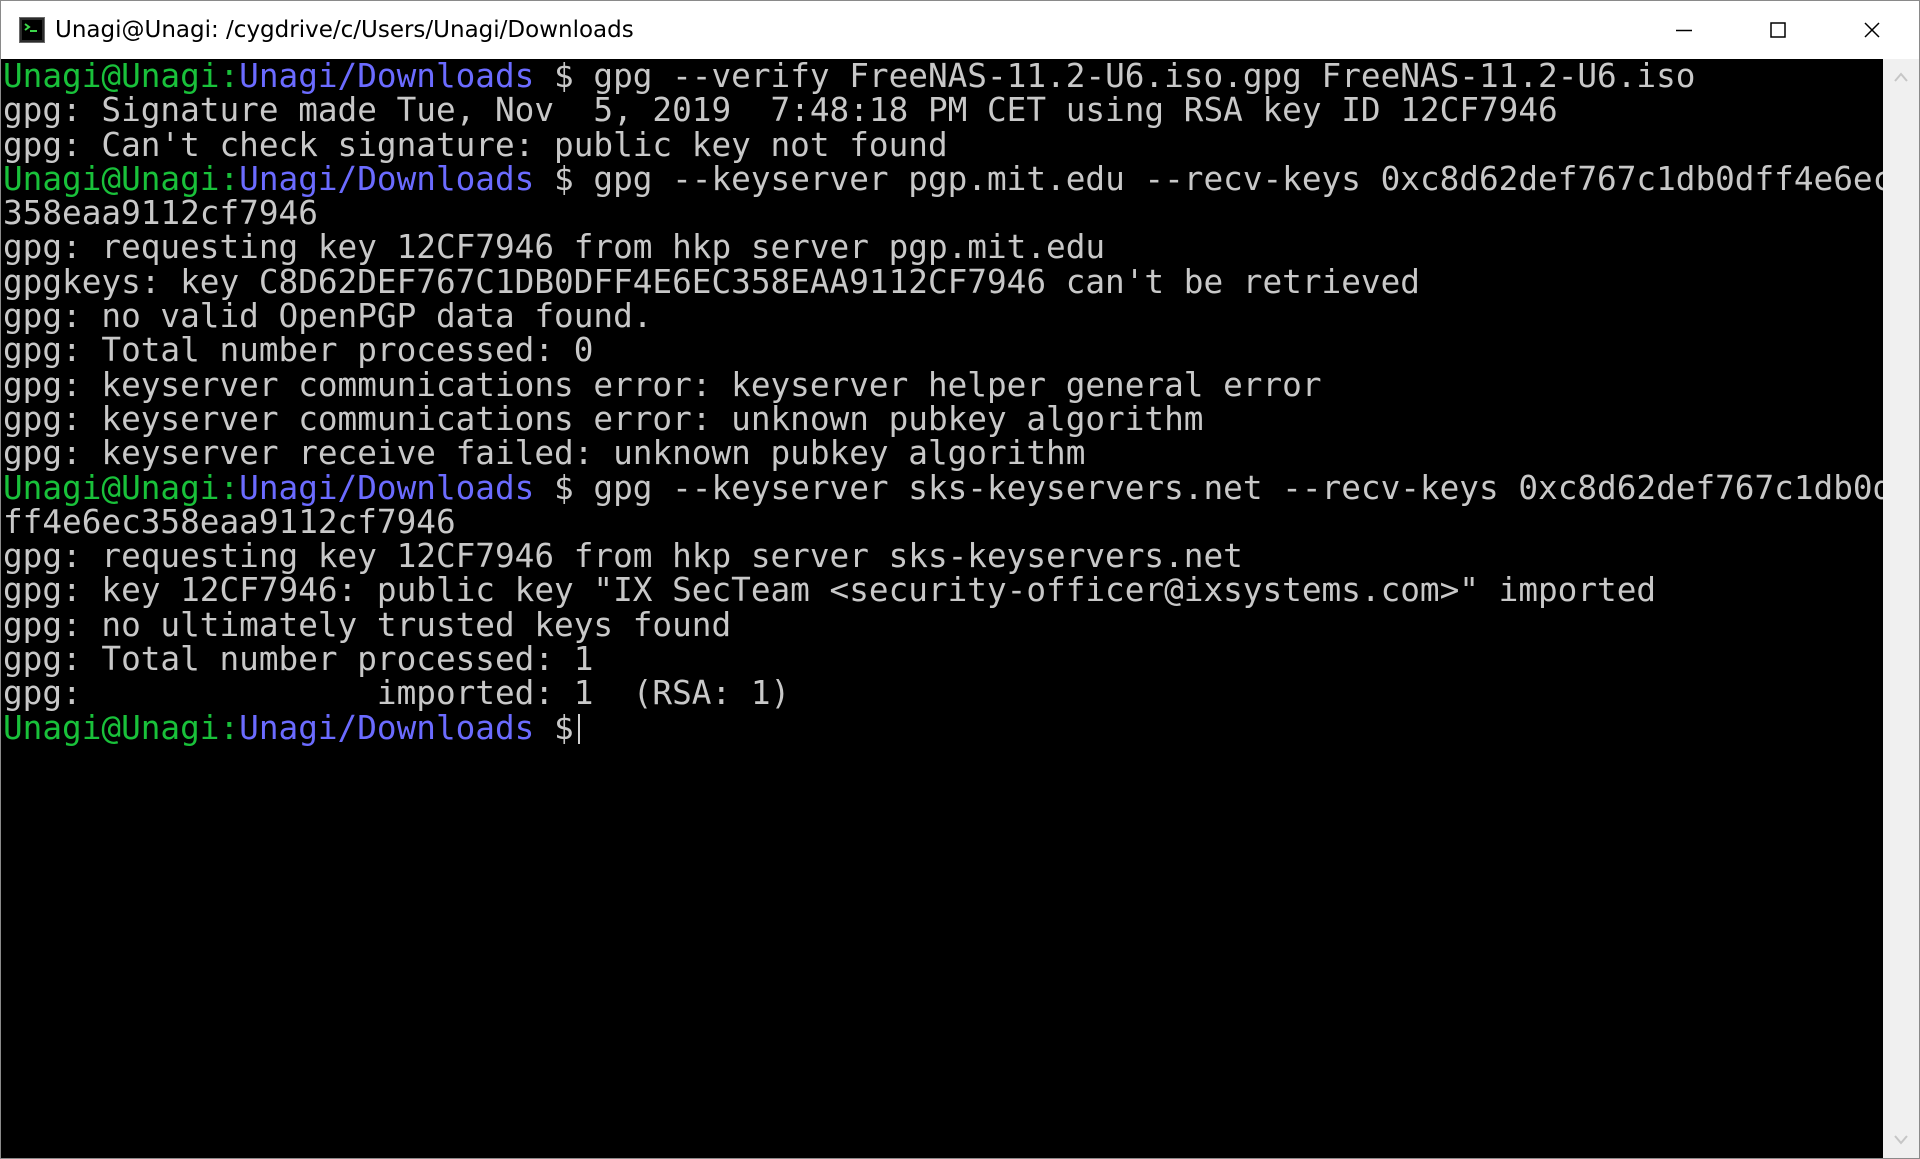  I want to click on window-controls, so click(1778, 30).